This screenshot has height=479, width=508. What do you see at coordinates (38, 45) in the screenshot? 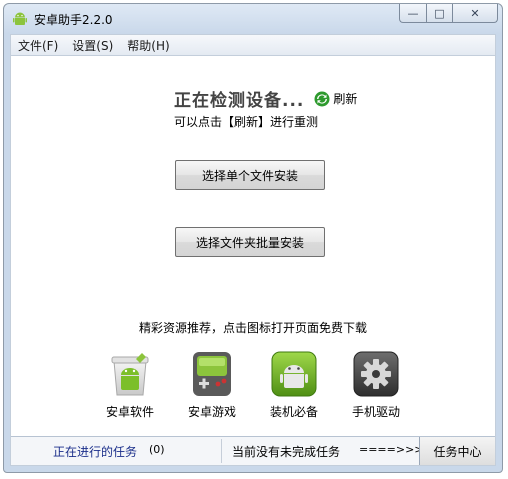
I see `menu-file: 文件(F)` at bounding box center [38, 45].